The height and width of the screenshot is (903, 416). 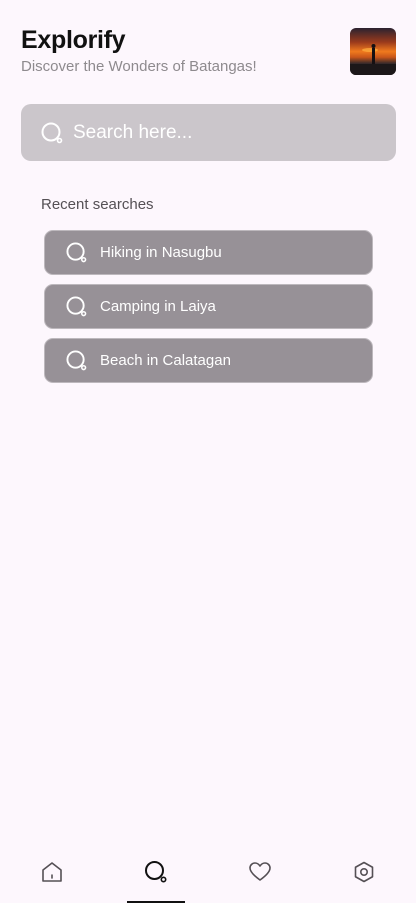 I want to click on recent-search-item: Beach in Calatagan, so click(x=208, y=360).